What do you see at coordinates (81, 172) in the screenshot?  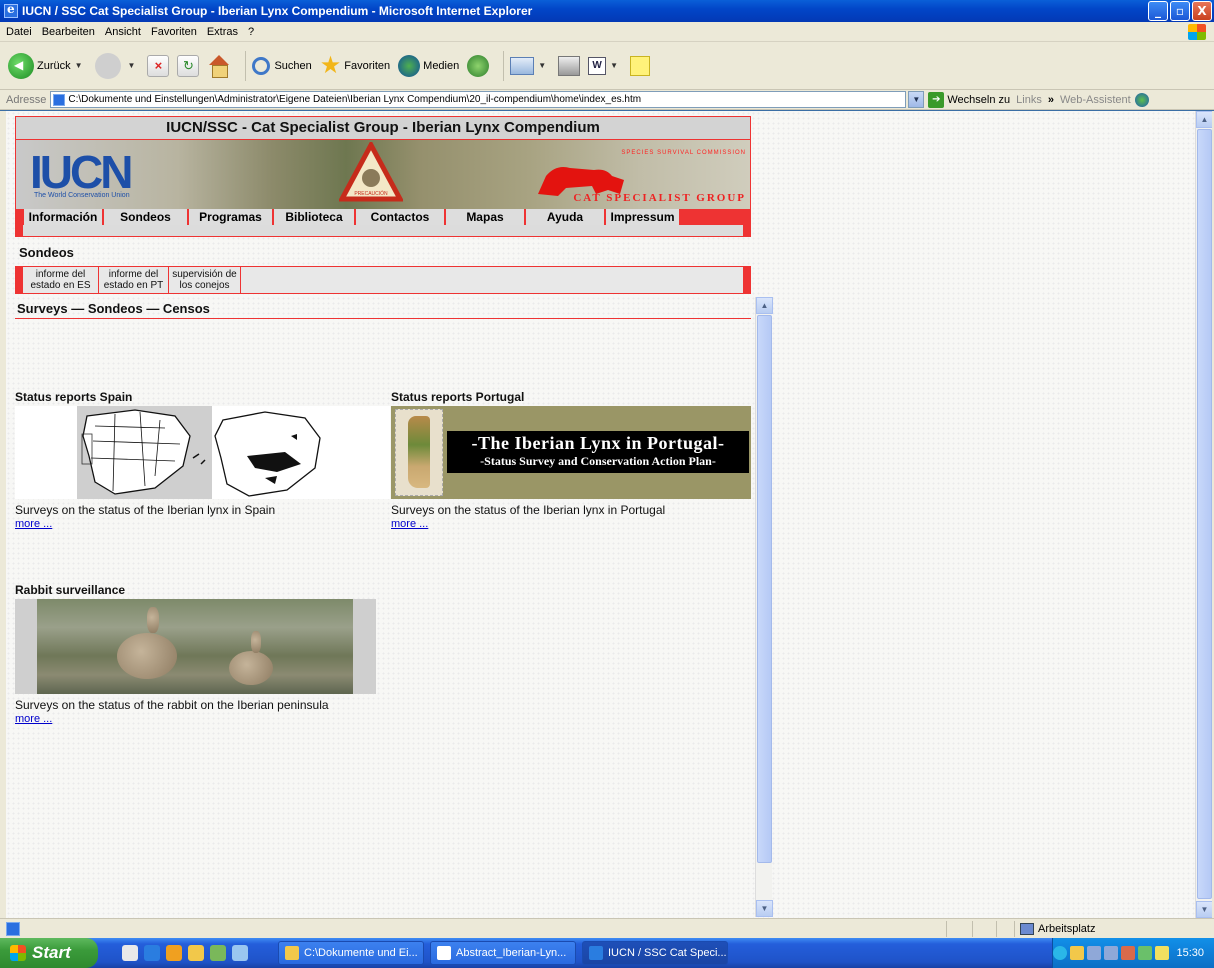 I see `iucn-logo: IUCN` at bounding box center [81, 172].